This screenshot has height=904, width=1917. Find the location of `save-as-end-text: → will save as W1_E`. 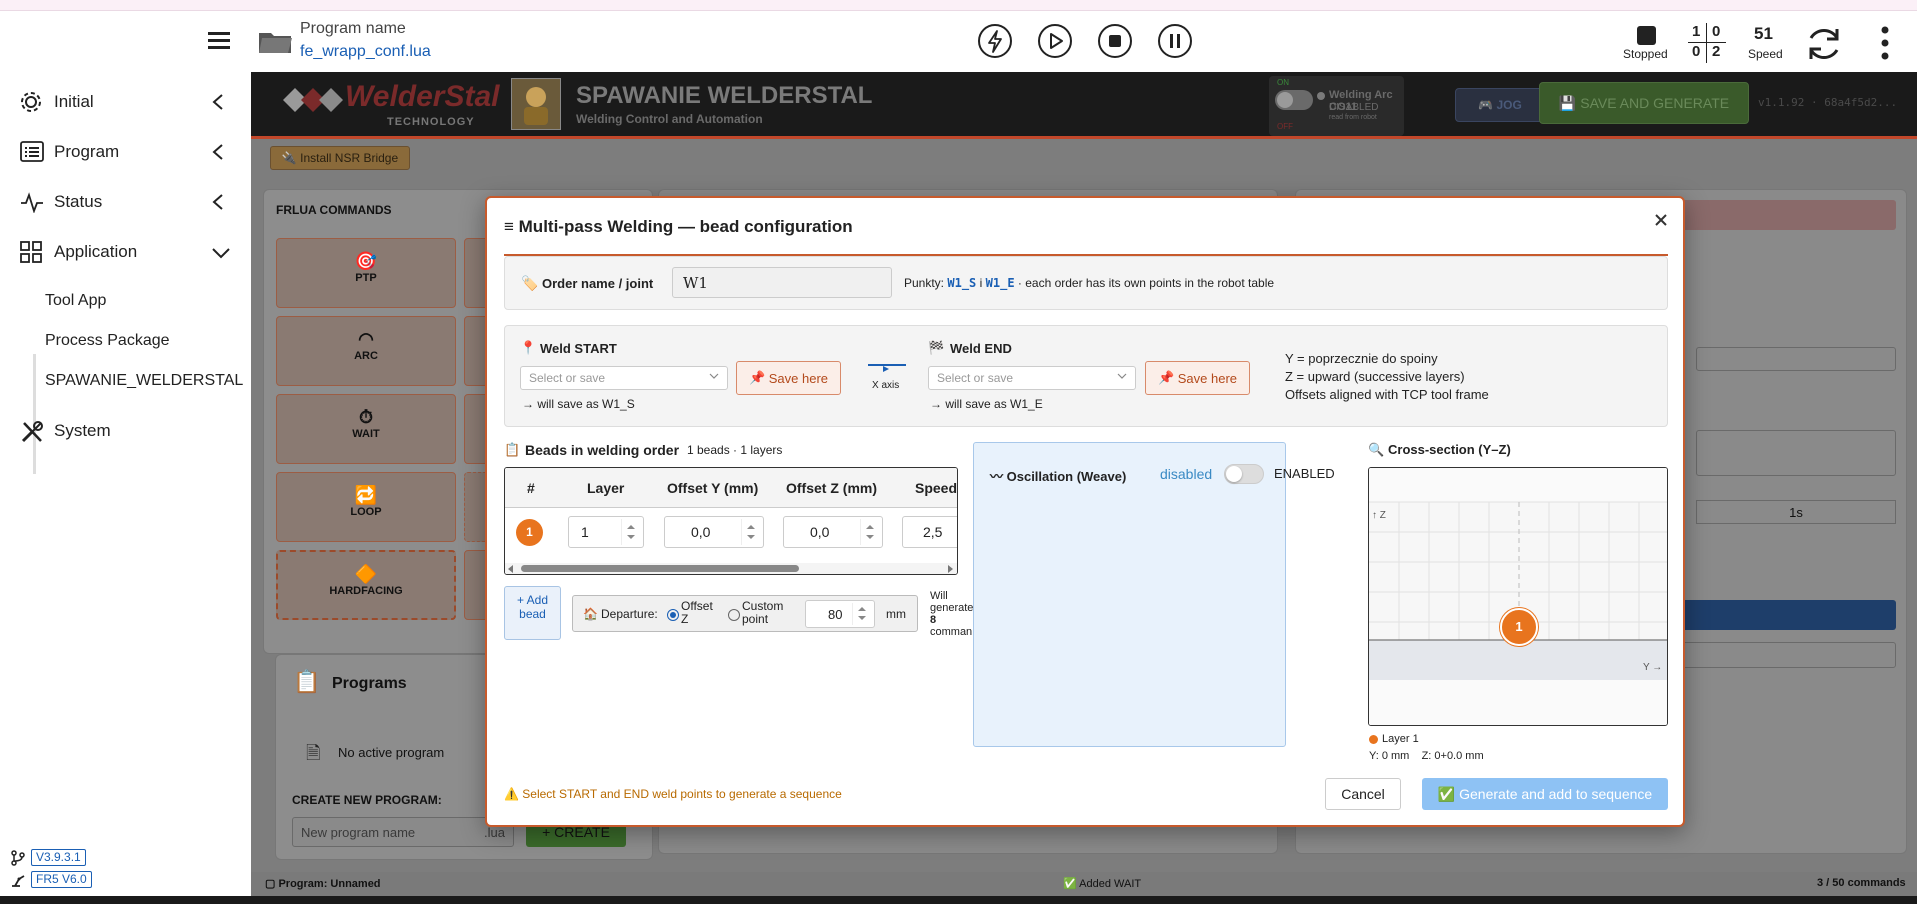

save-as-end-text: → will save as W1_E is located at coordinates (986, 404).